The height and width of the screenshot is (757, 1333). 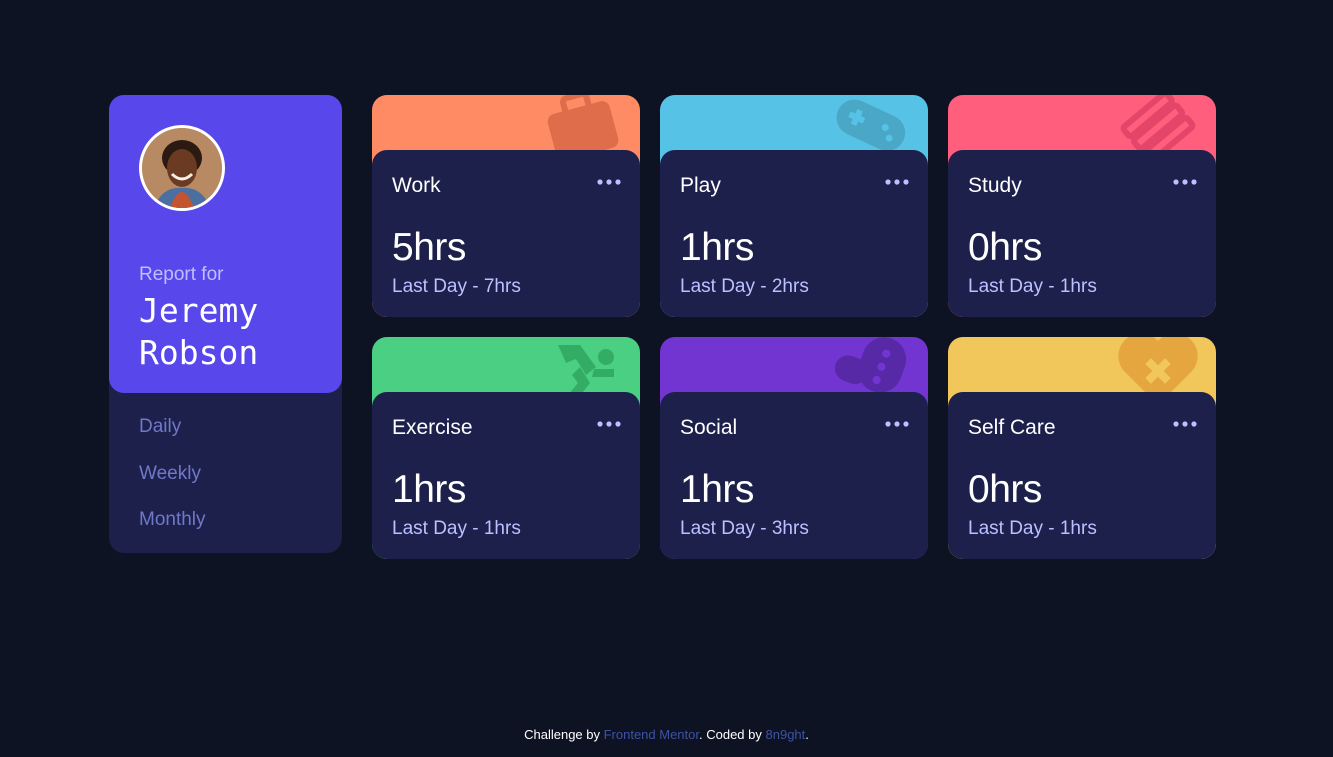 What do you see at coordinates (182, 168) in the screenshot?
I see `avatar` at bounding box center [182, 168].